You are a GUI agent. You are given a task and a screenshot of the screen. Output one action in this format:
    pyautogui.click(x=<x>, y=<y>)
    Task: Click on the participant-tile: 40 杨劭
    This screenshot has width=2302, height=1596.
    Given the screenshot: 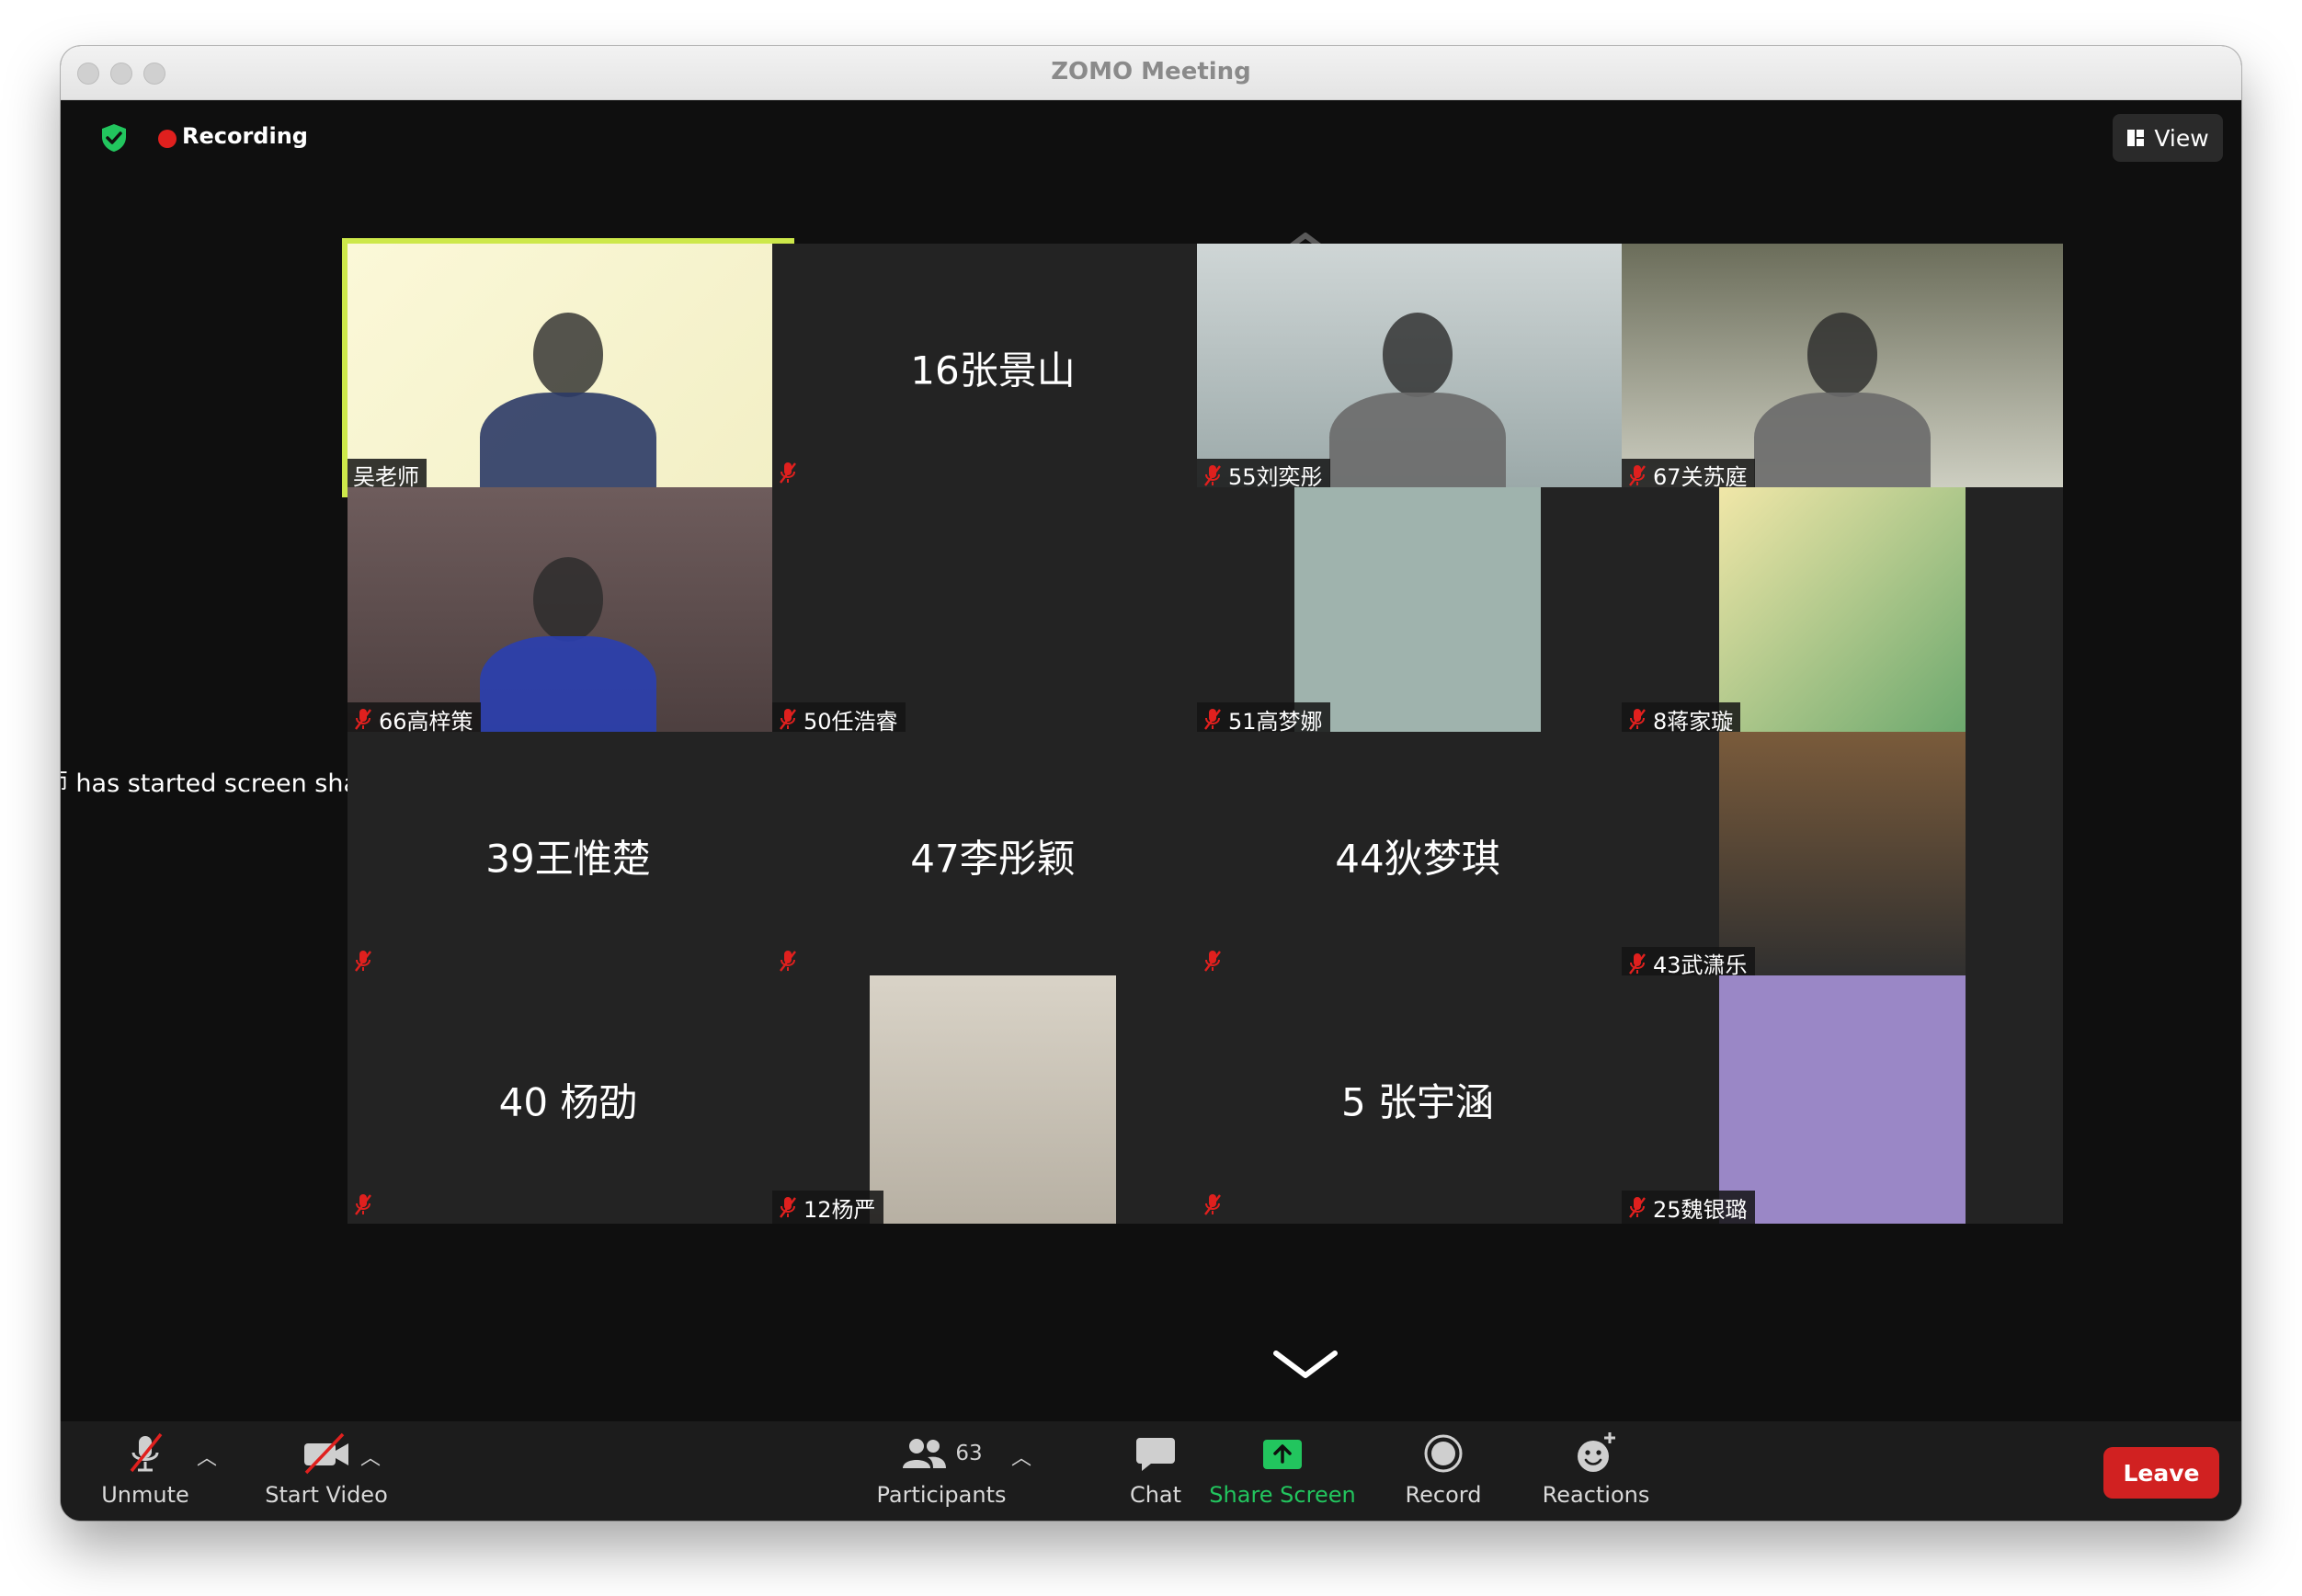 What is the action you would take?
    pyautogui.click(x=568, y=1100)
    